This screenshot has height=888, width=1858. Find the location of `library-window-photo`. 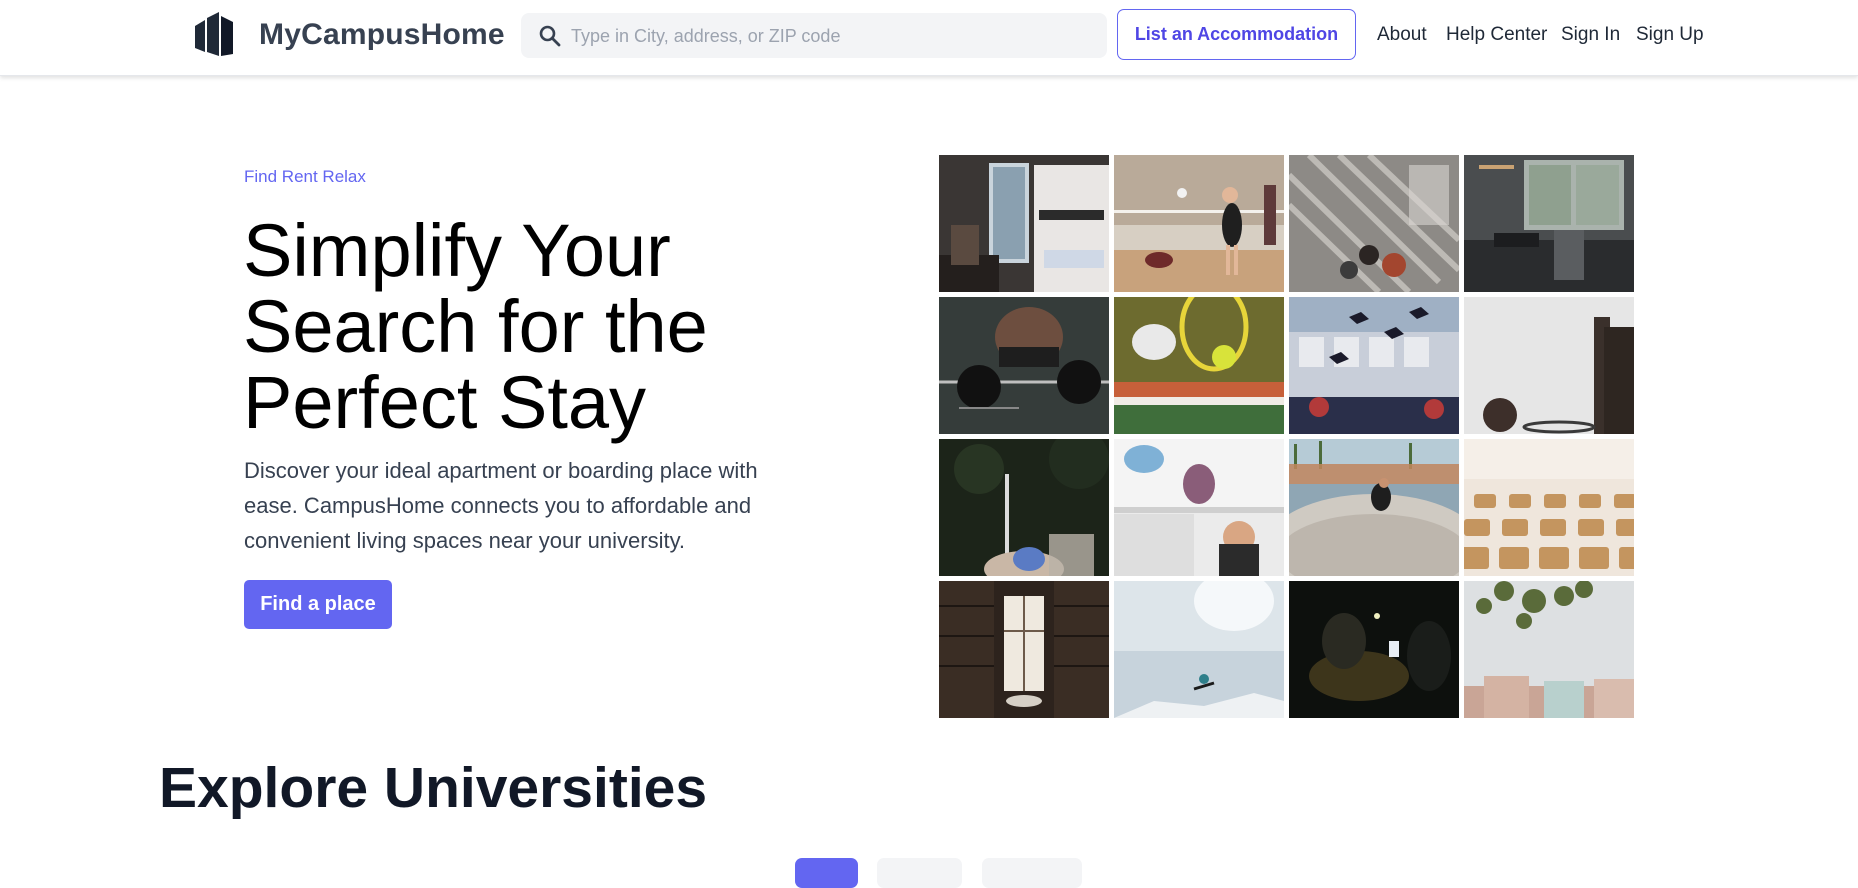

library-window-photo is located at coordinates (1024, 649).